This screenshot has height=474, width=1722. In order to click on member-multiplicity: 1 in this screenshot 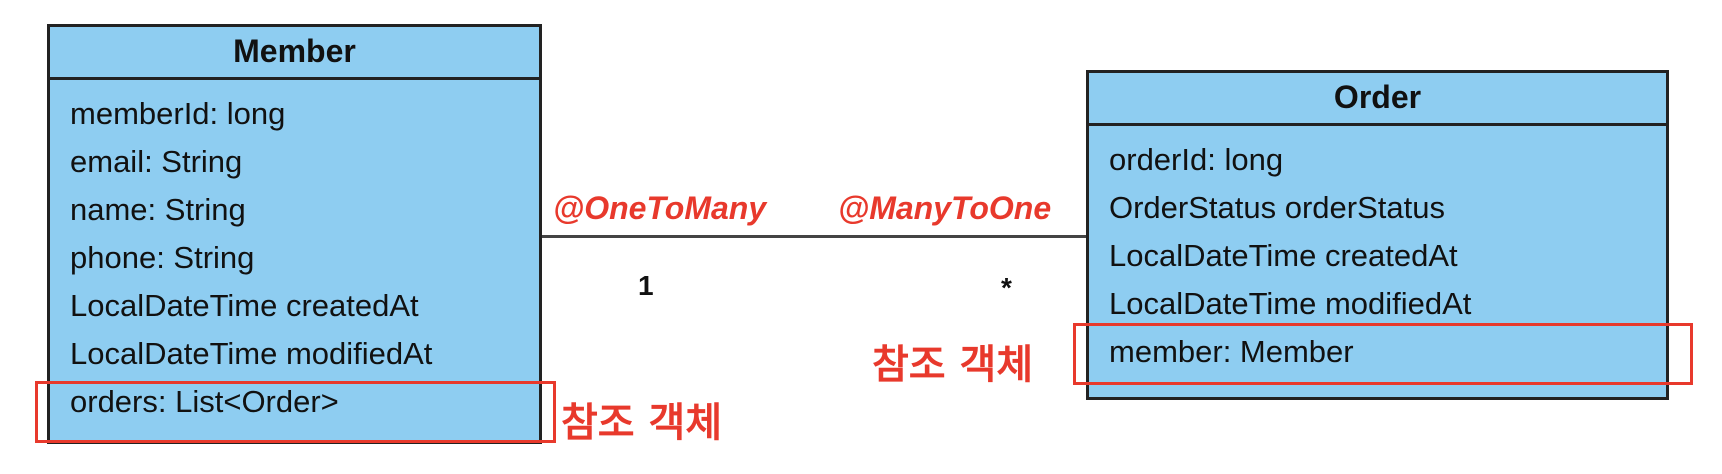, I will do `click(646, 285)`.